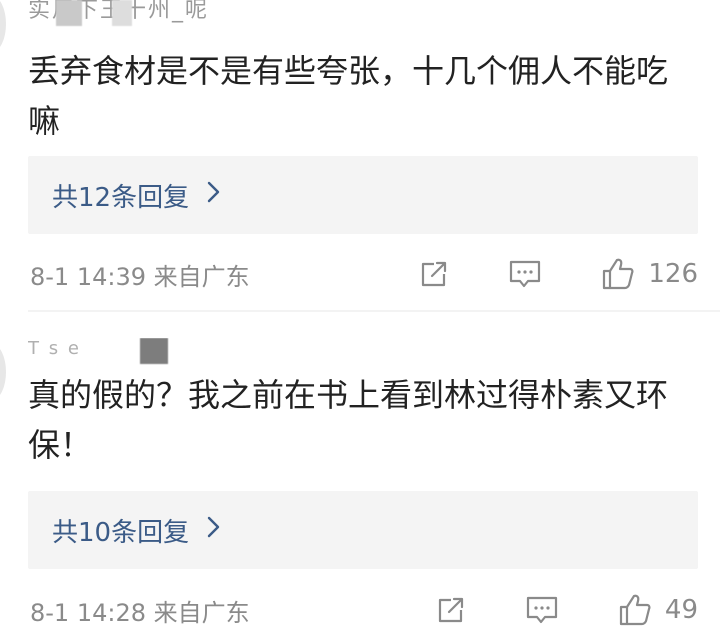 This screenshot has height=630, width=720. What do you see at coordinates (363, 195) in the screenshot?
I see `view-replies-button: 共12条回复` at bounding box center [363, 195].